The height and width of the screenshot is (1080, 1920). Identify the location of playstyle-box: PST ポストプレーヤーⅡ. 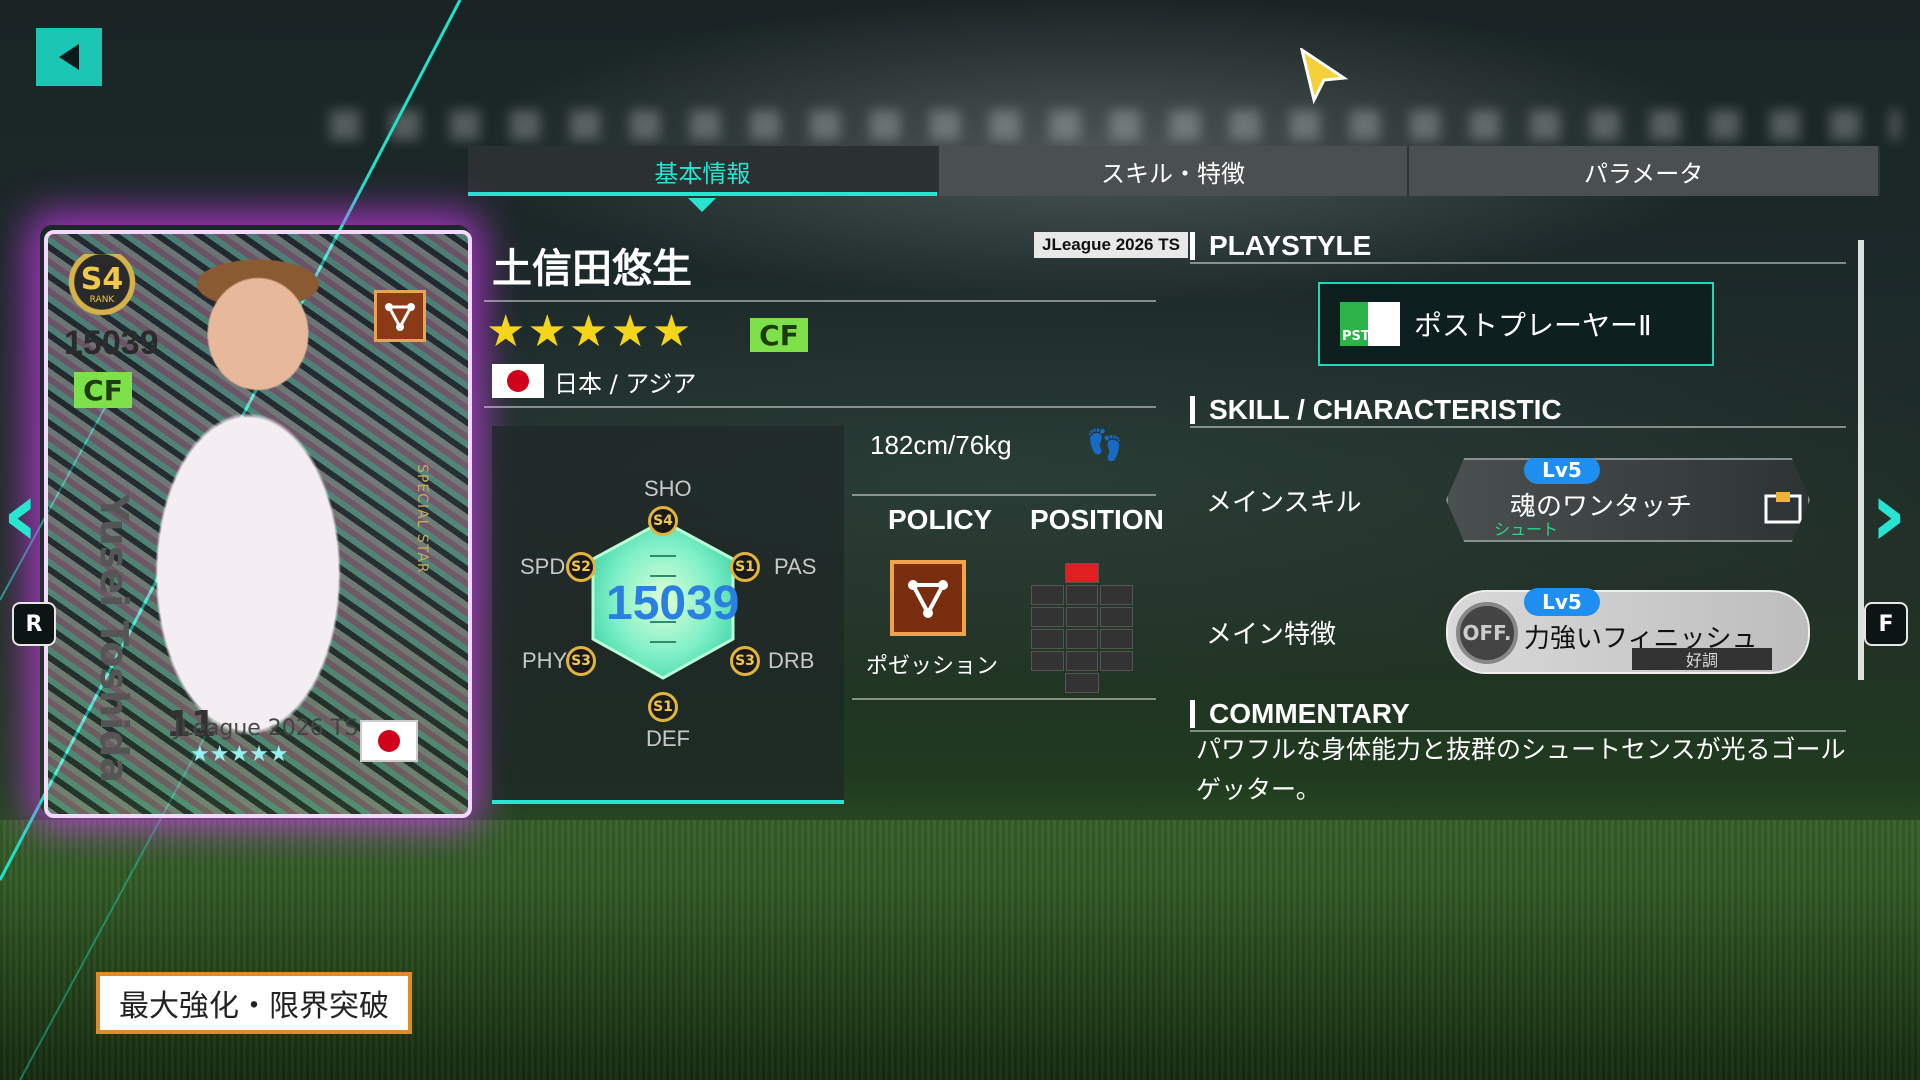
(1516, 324).